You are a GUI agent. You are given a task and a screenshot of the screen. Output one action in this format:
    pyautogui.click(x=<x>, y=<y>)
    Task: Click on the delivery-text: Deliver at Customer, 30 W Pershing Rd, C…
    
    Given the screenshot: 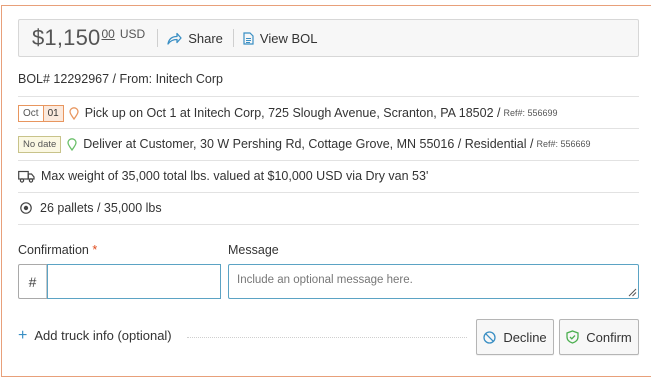 What is the action you would take?
    pyautogui.click(x=308, y=144)
    